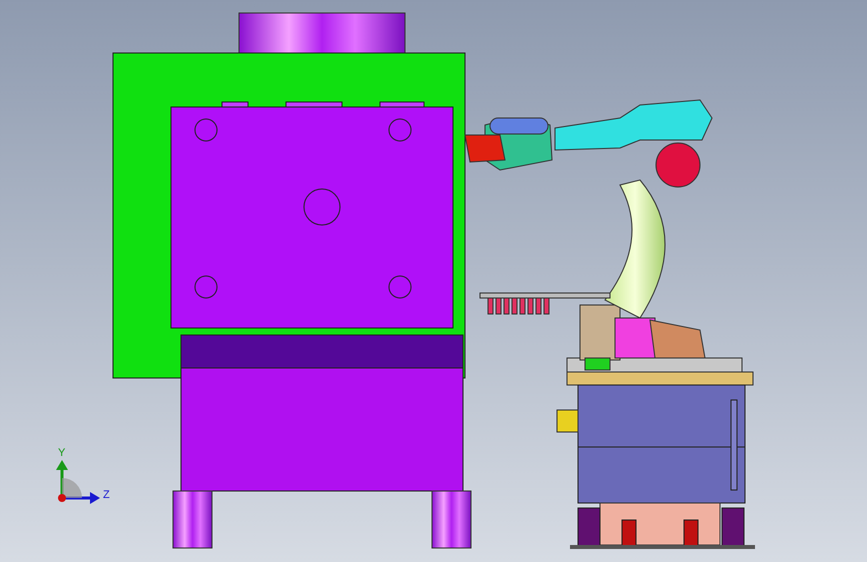  Describe the element at coordinates (106, 495) in the screenshot. I see `axis-label: Z` at that location.